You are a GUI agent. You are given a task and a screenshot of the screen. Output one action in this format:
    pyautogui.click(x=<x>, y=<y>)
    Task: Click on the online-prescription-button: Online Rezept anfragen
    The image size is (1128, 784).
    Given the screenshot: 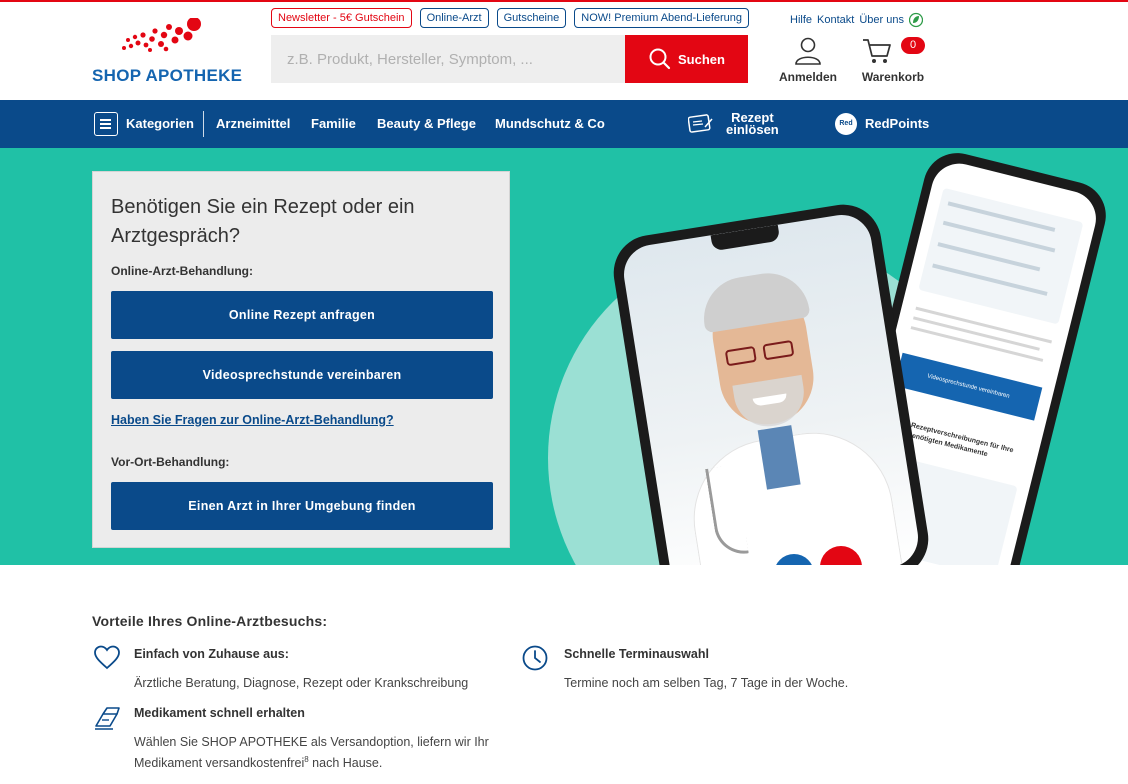 What is the action you would take?
    pyautogui.click(x=302, y=315)
    